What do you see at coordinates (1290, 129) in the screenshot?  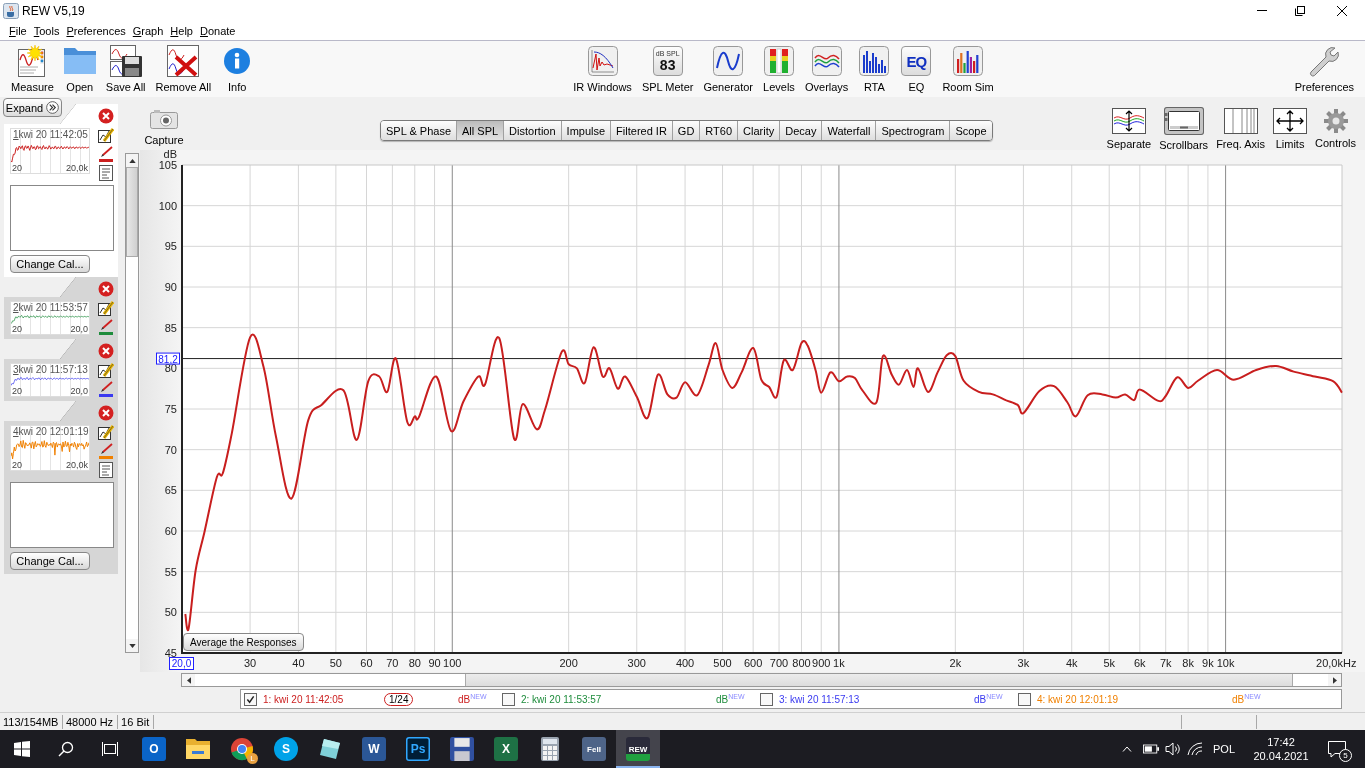 I see `graph-control-button: Limits` at bounding box center [1290, 129].